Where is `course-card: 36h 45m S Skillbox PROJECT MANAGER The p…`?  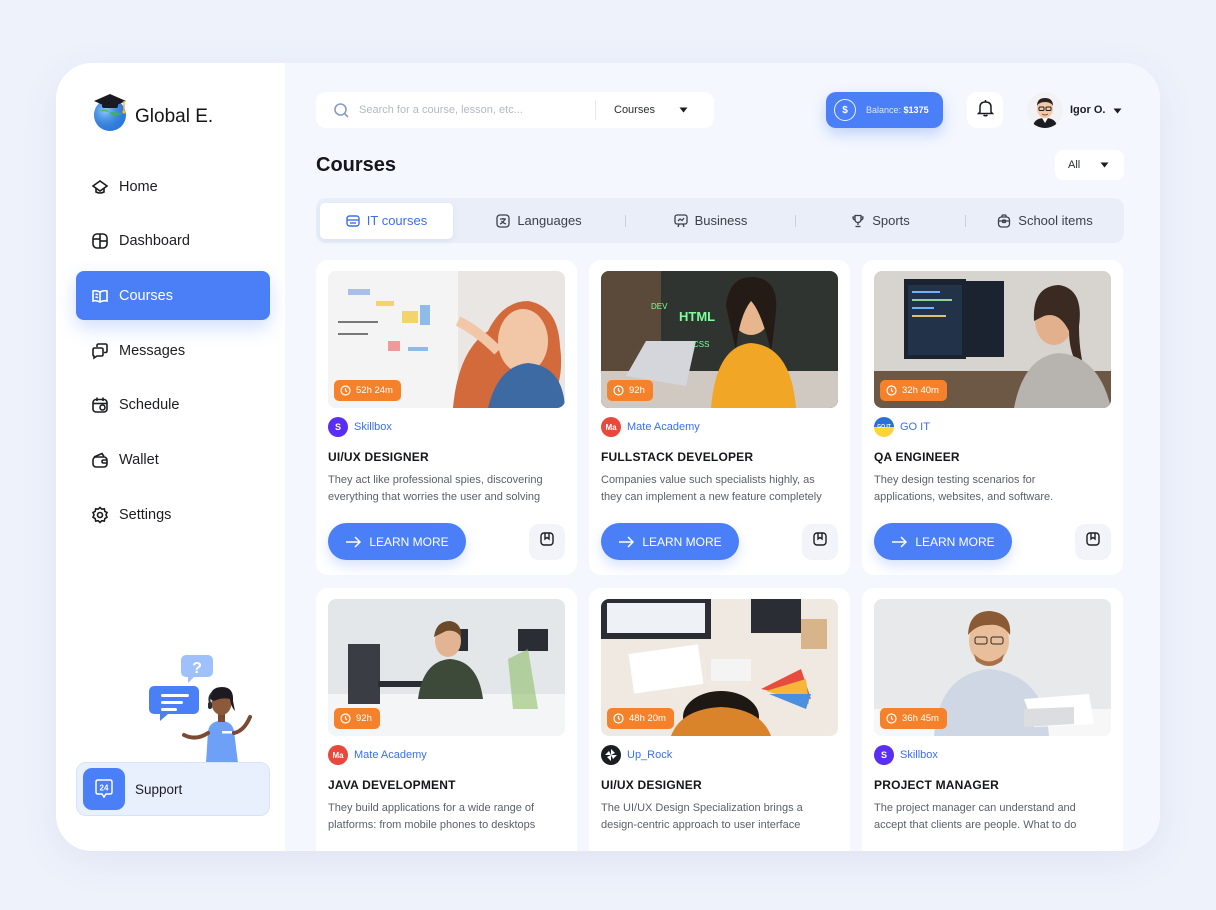 course-card: 36h 45m S Skillbox PROJECT MANAGER The p… is located at coordinates (992, 719).